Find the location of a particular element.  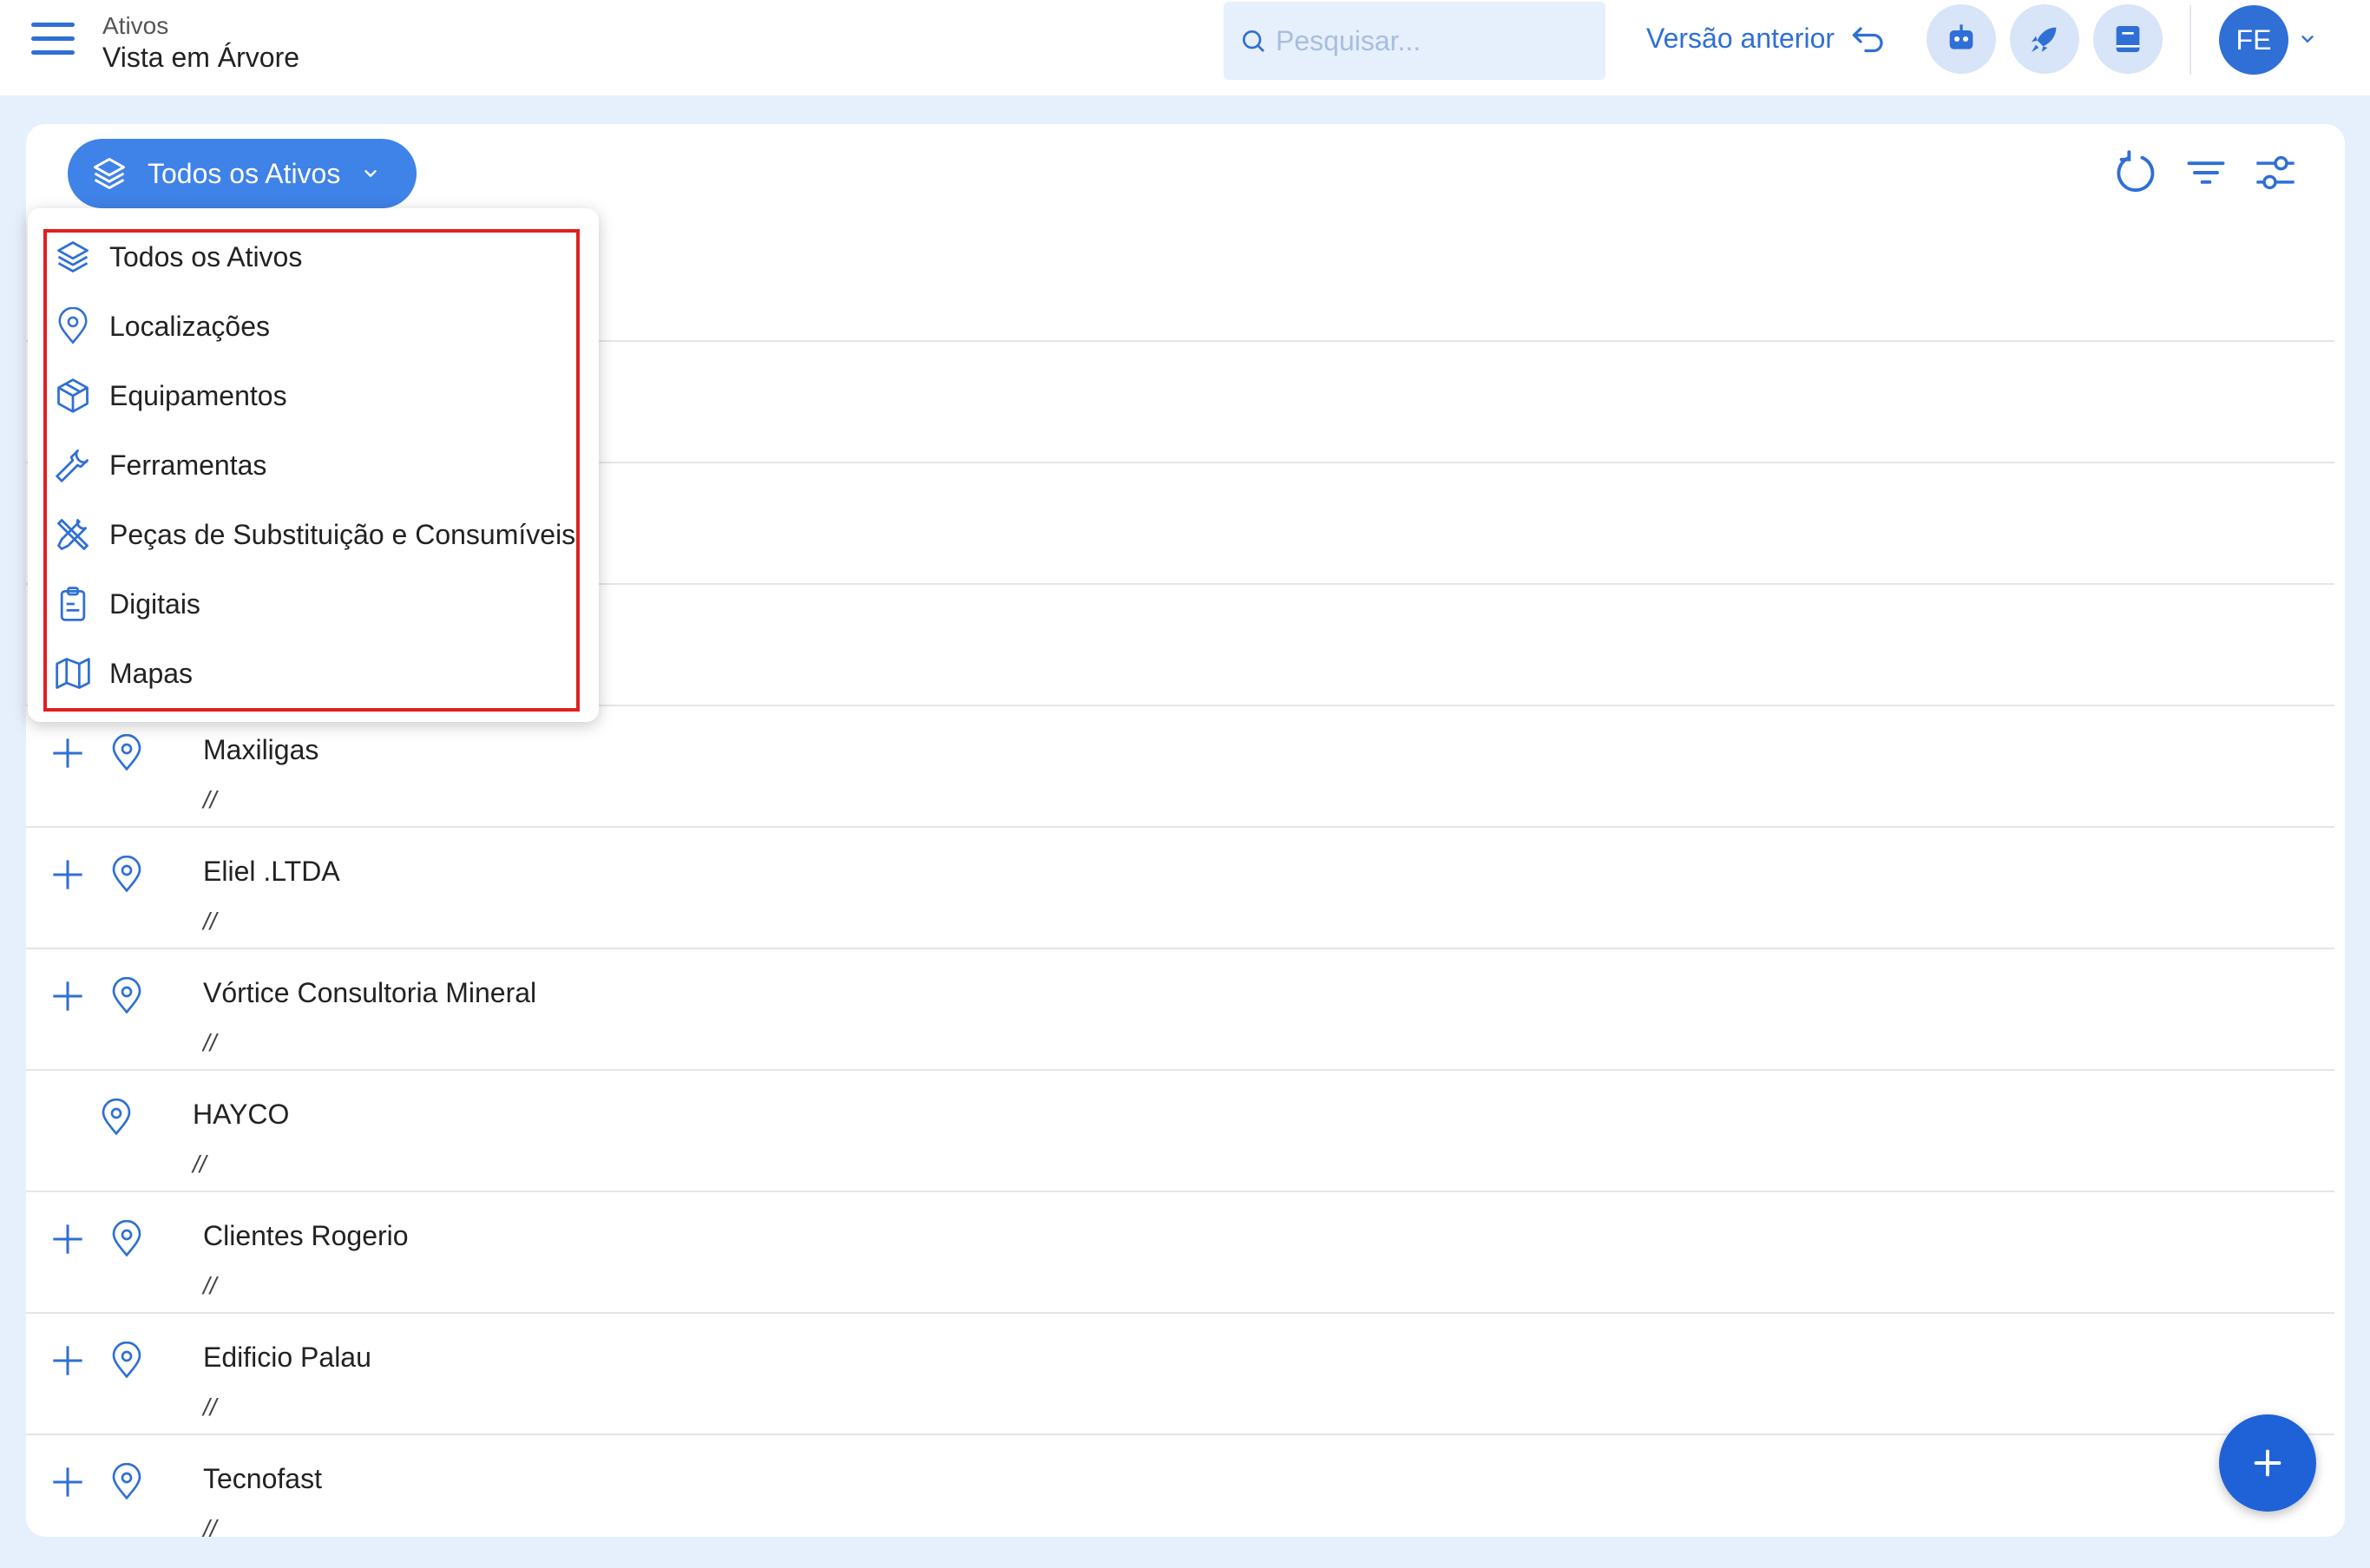

tree-row-name: Eliel .LTDA is located at coordinates (272, 872).